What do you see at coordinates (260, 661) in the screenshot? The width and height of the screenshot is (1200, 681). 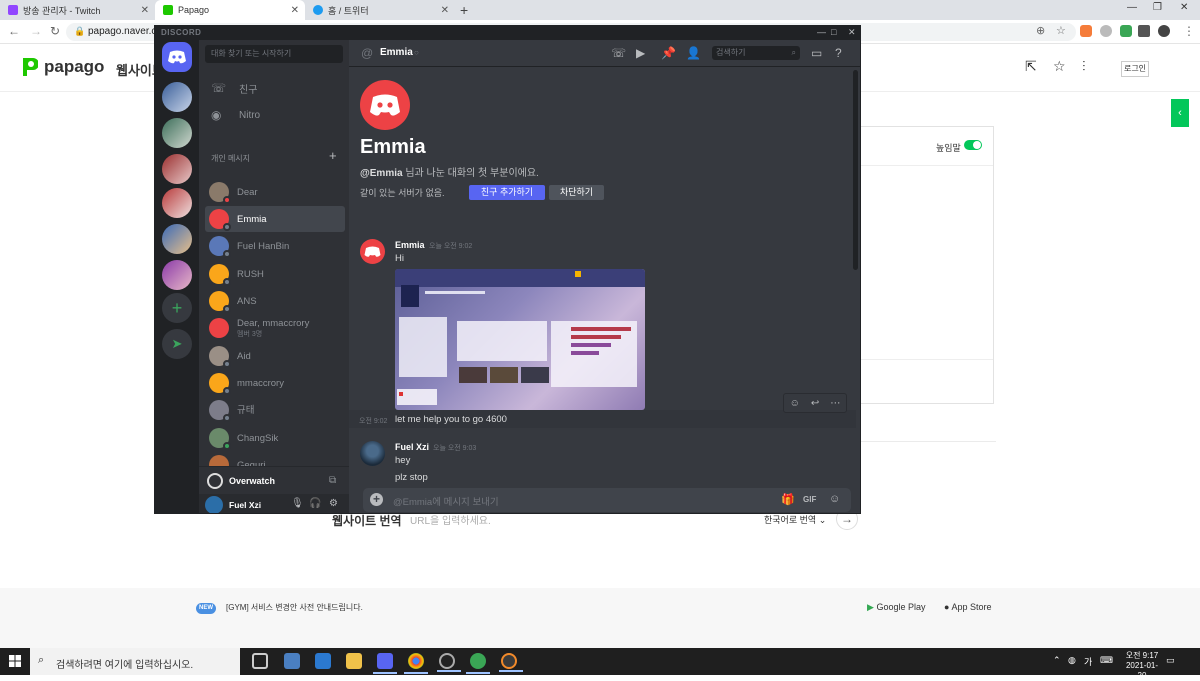 I see `task-view-icon` at bounding box center [260, 661].